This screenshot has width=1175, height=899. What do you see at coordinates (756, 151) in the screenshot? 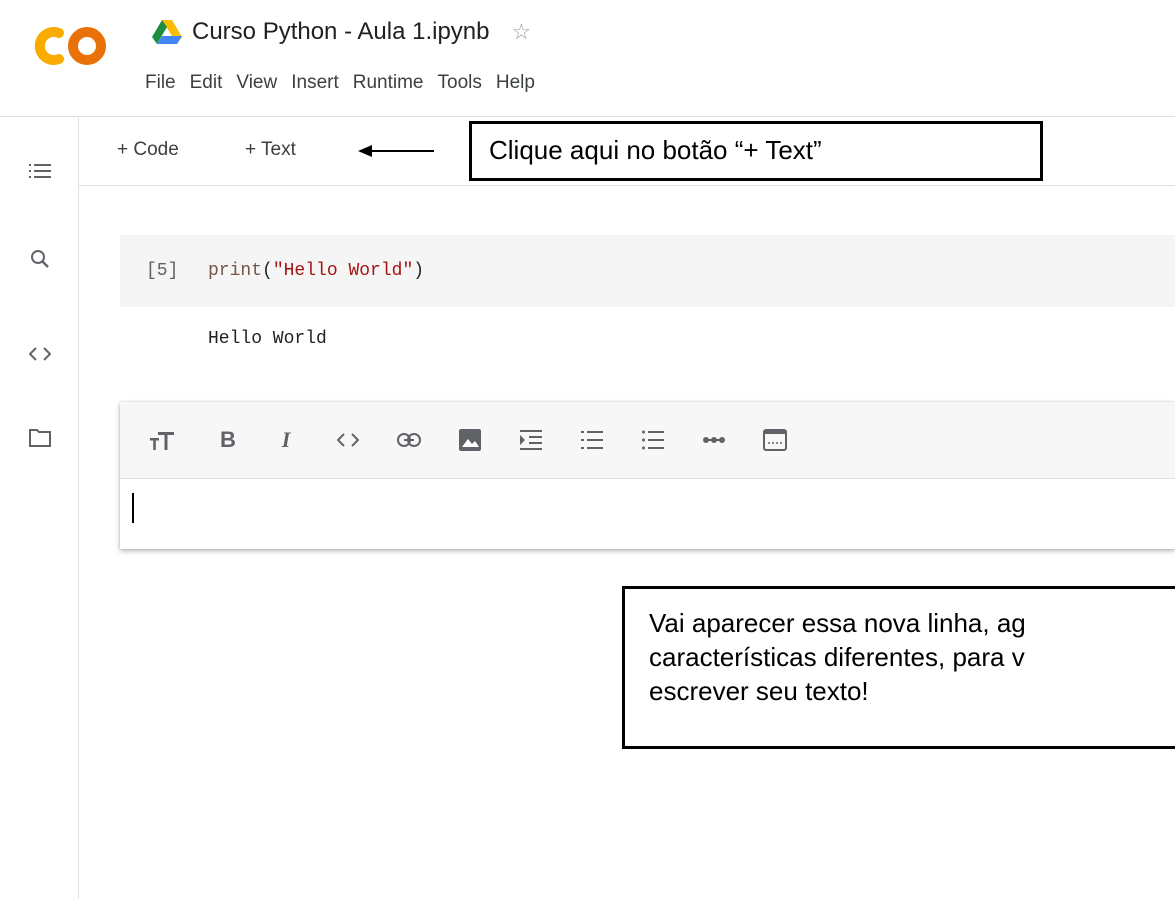
I see `annotation-callout-1: Clique aqui no botão “+ Text”` at bounding box center [756, 151].